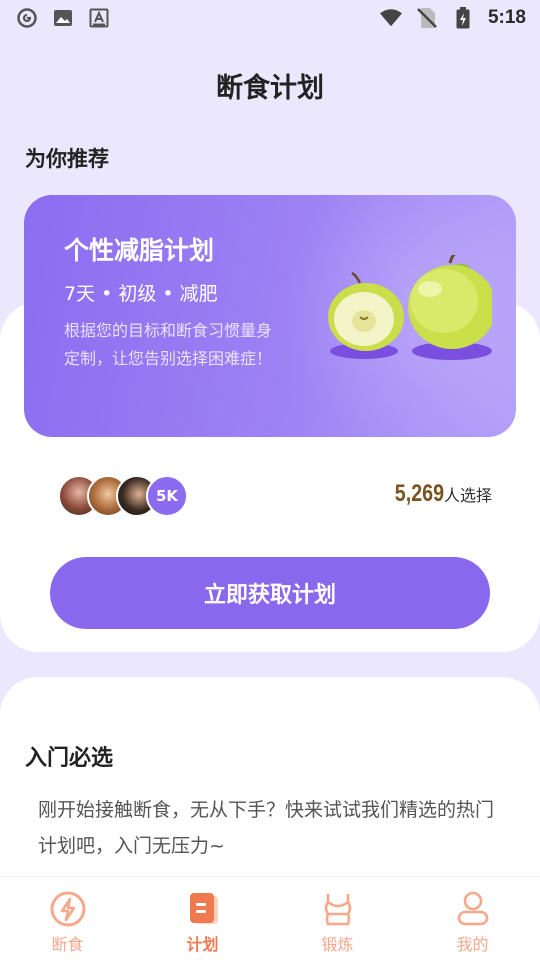 The image size is (540, 960). Describe the element at coordinates (390, 18) in the screenshot. I see `wifi-icon` at that location.